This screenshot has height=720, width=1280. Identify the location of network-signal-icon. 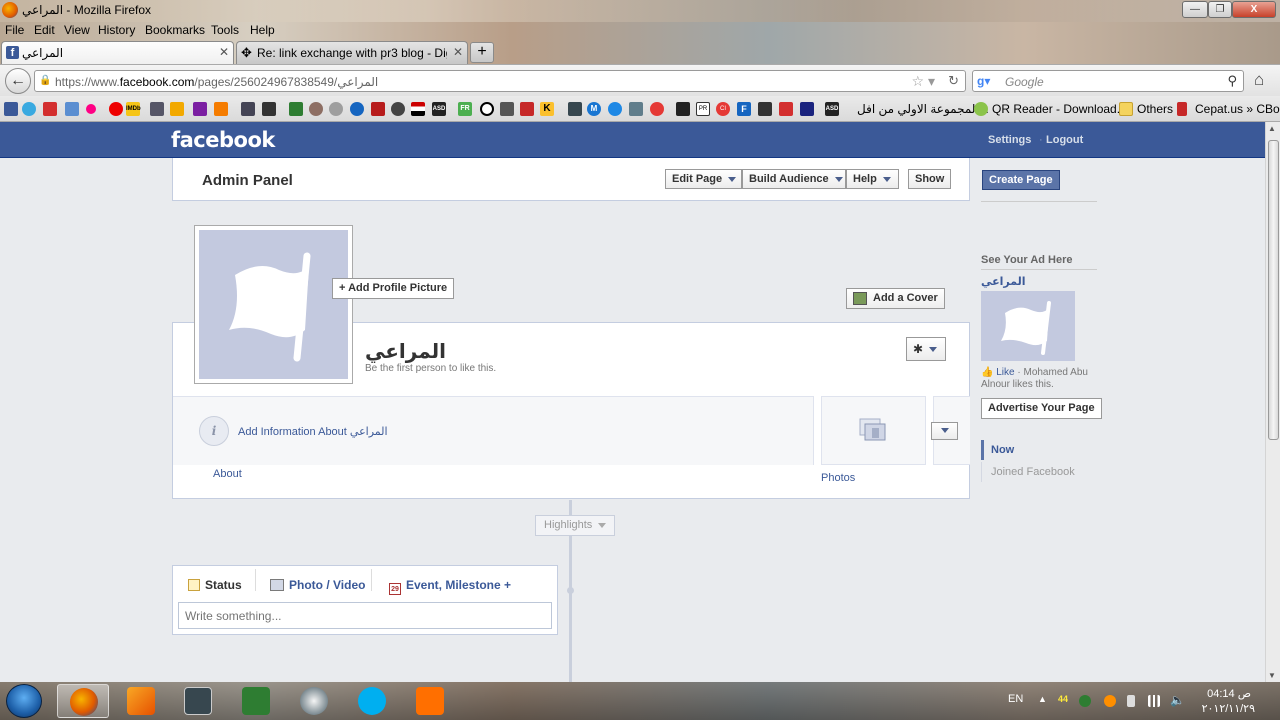
(1154, 701).